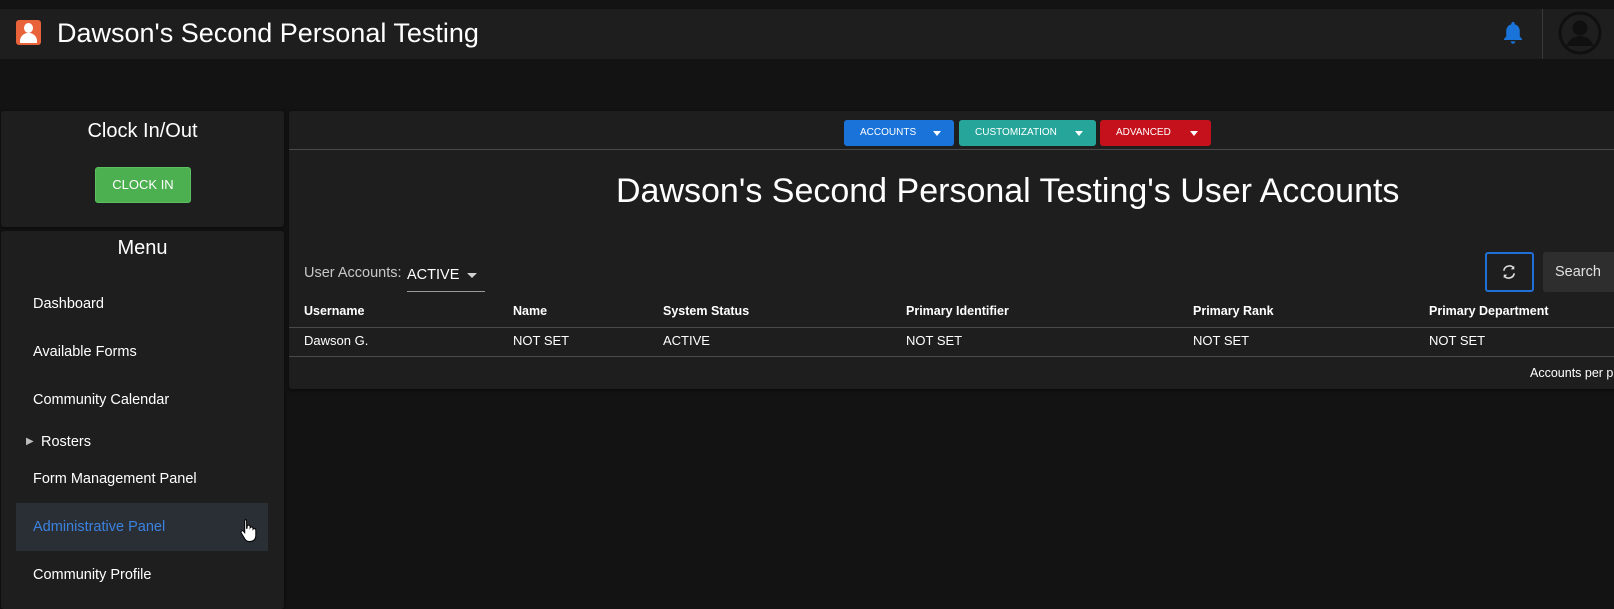 This screenshot has width=1614, height=609. I want to click on table-header-divider, so click(951, 327).